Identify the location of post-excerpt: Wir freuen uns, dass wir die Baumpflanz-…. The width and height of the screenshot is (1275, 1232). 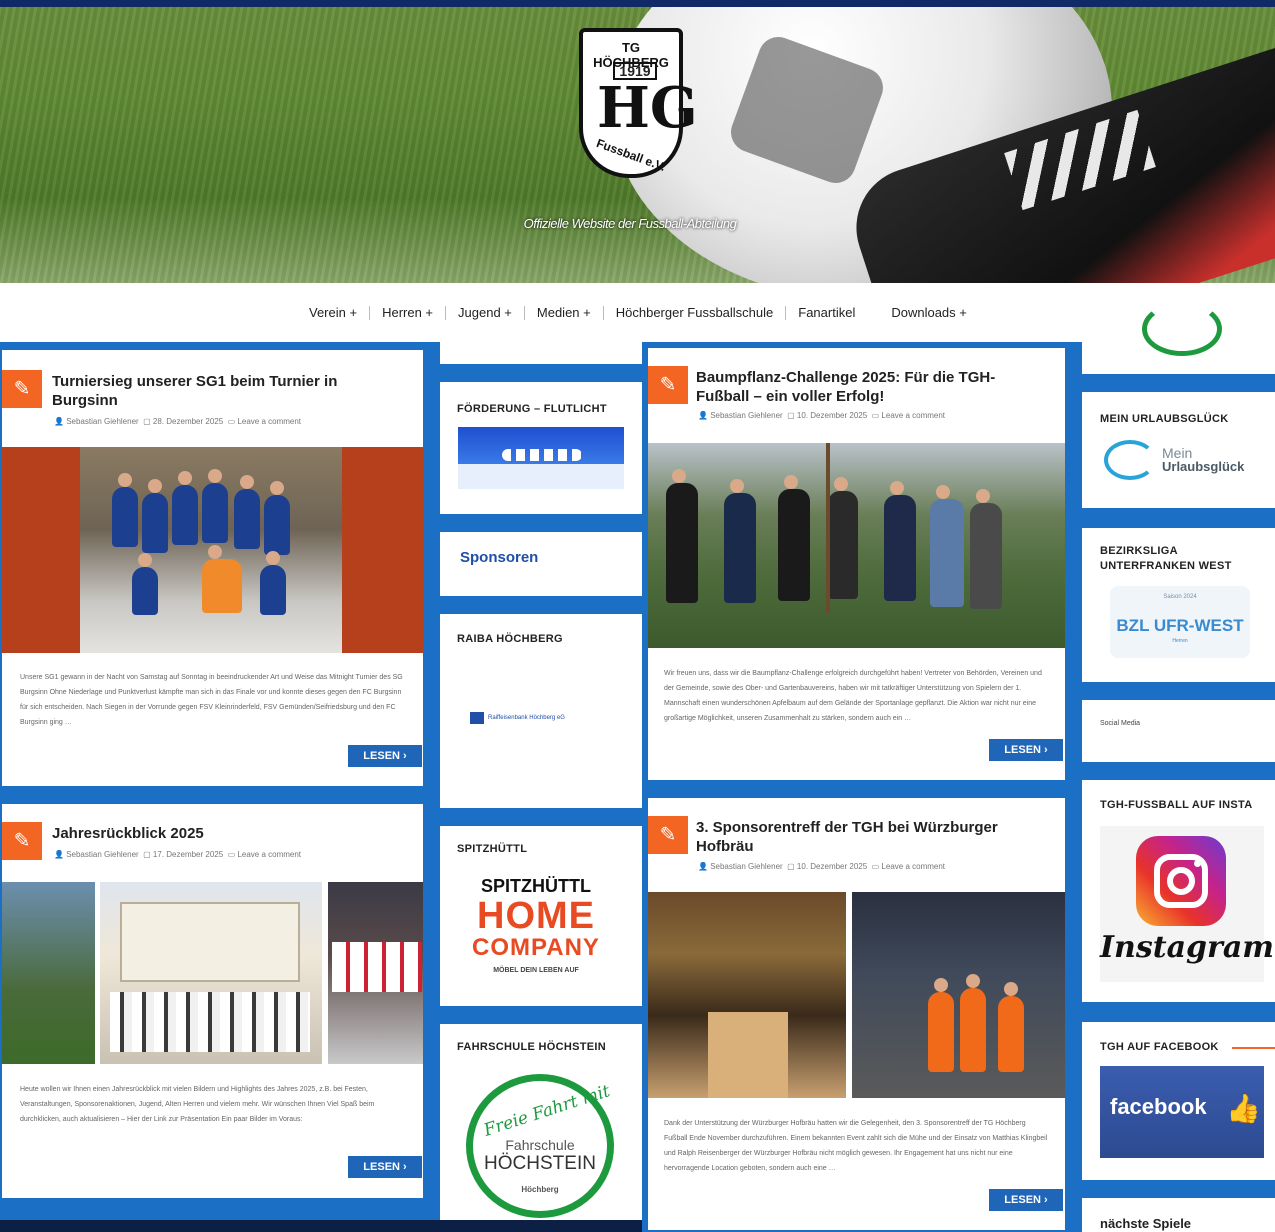
(853, 696).